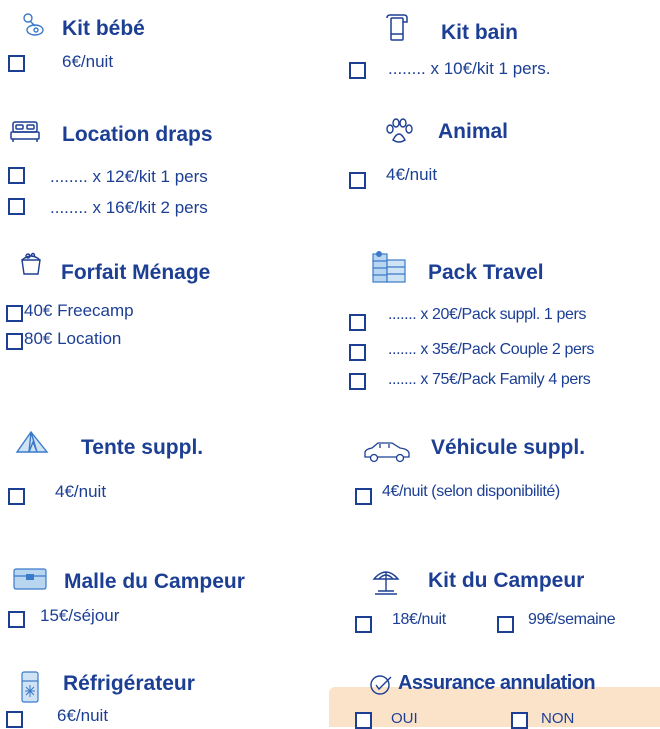 This screenshot has width=660, height=729. Describe the element at coordinates (357, 381) in the screenshot. I see `pack-family-checkbox` at that location.